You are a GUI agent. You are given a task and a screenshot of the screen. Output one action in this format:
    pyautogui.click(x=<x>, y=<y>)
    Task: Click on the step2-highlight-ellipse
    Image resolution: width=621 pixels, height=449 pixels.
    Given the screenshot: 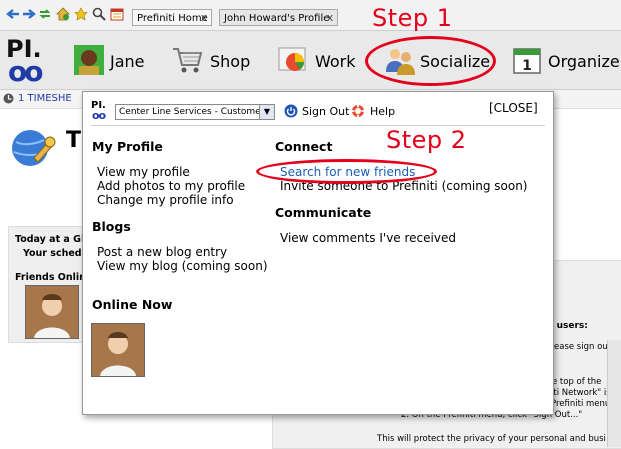 What is the action you would take?
    pyautogui.click(x=346, y=171)
    